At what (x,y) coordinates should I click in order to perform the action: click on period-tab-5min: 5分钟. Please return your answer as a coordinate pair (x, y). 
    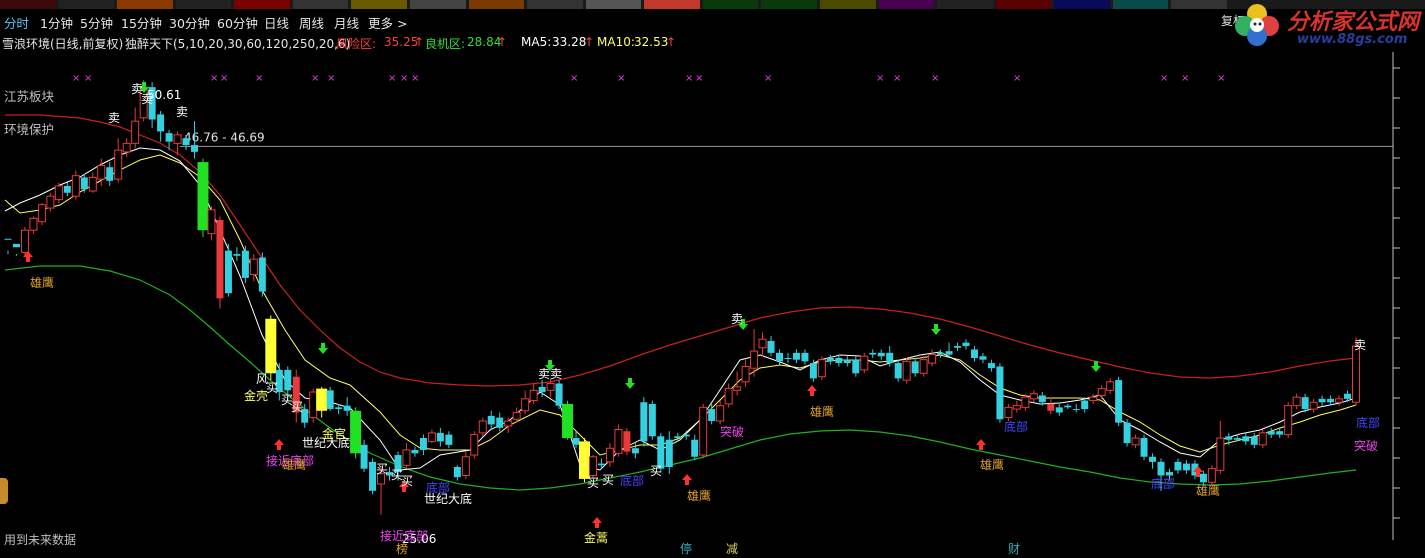
    Looking at the image, I should click on (96, 22).